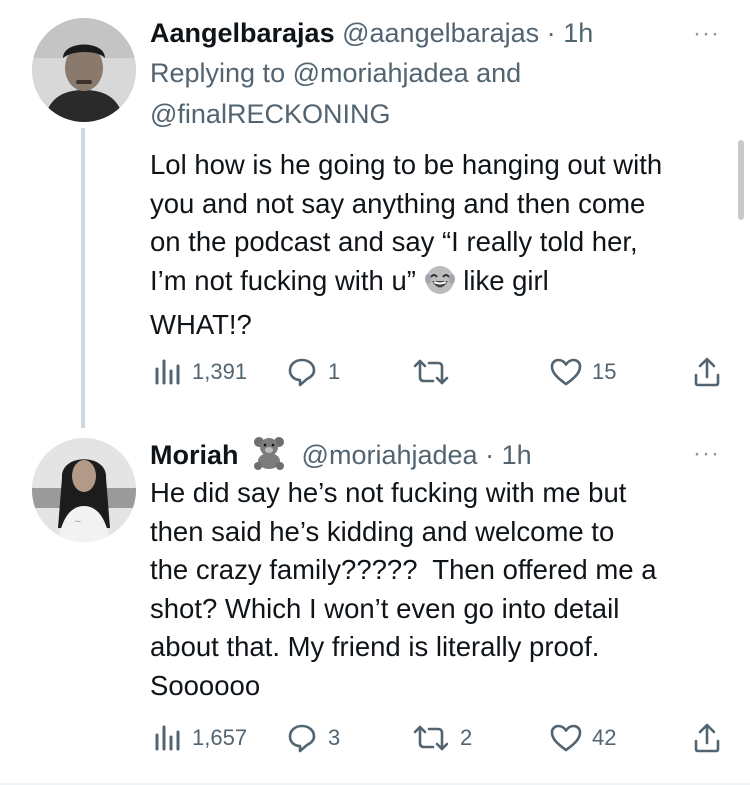 The width and height of the screenshot is (750, 785). I want to click on text-segment: I’m not fucking with u”, so click(283, 280).